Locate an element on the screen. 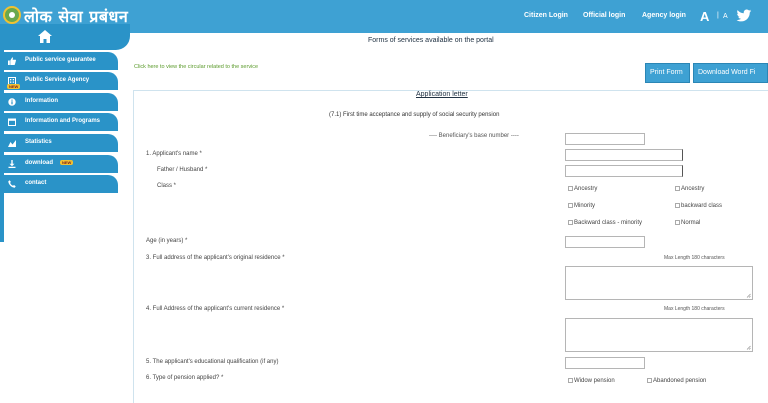  download-icon is located at coordinates (12, 164).